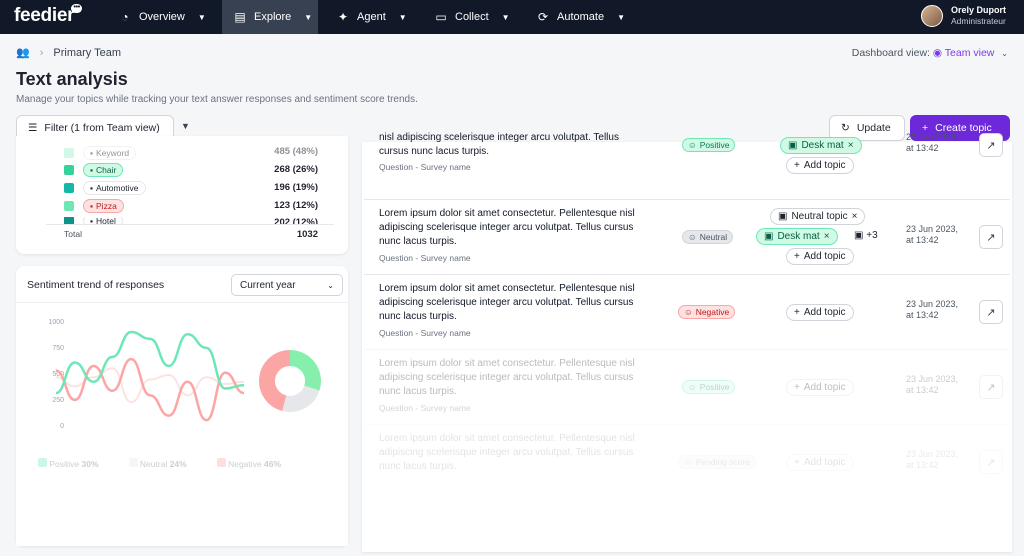  I want to click on color-swatch, so click(69, 153).